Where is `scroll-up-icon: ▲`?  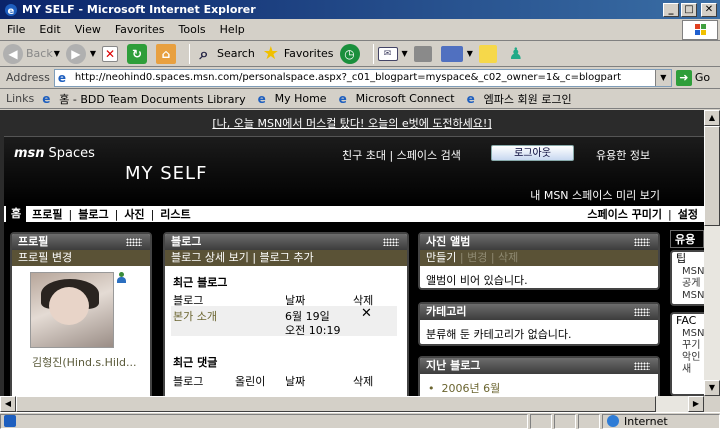
scroll-up-icon: ▲ is located at coordinates (712, 118).